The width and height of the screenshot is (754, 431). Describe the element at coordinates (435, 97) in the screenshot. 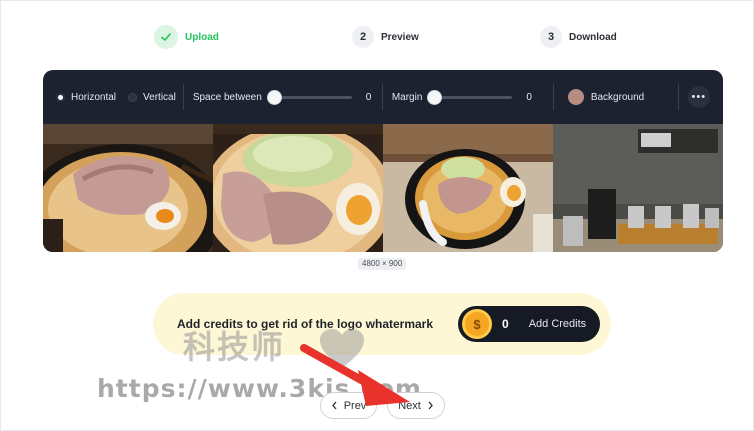

I see `margin-slider-handle` at that location.